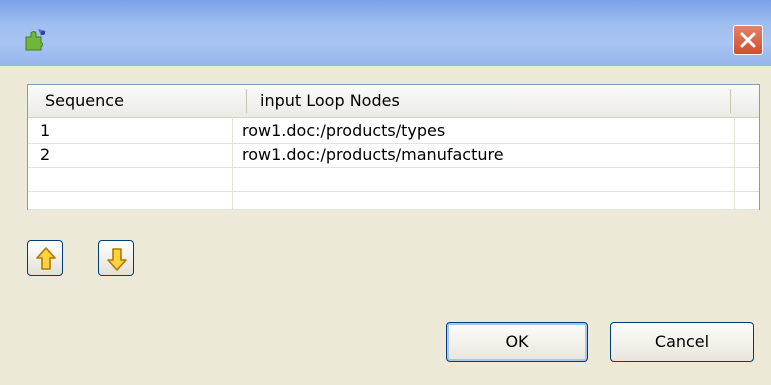 The height and width of the screenshot is (385, 771). I want to click on sequence-cell: 1, so click(45, 130).